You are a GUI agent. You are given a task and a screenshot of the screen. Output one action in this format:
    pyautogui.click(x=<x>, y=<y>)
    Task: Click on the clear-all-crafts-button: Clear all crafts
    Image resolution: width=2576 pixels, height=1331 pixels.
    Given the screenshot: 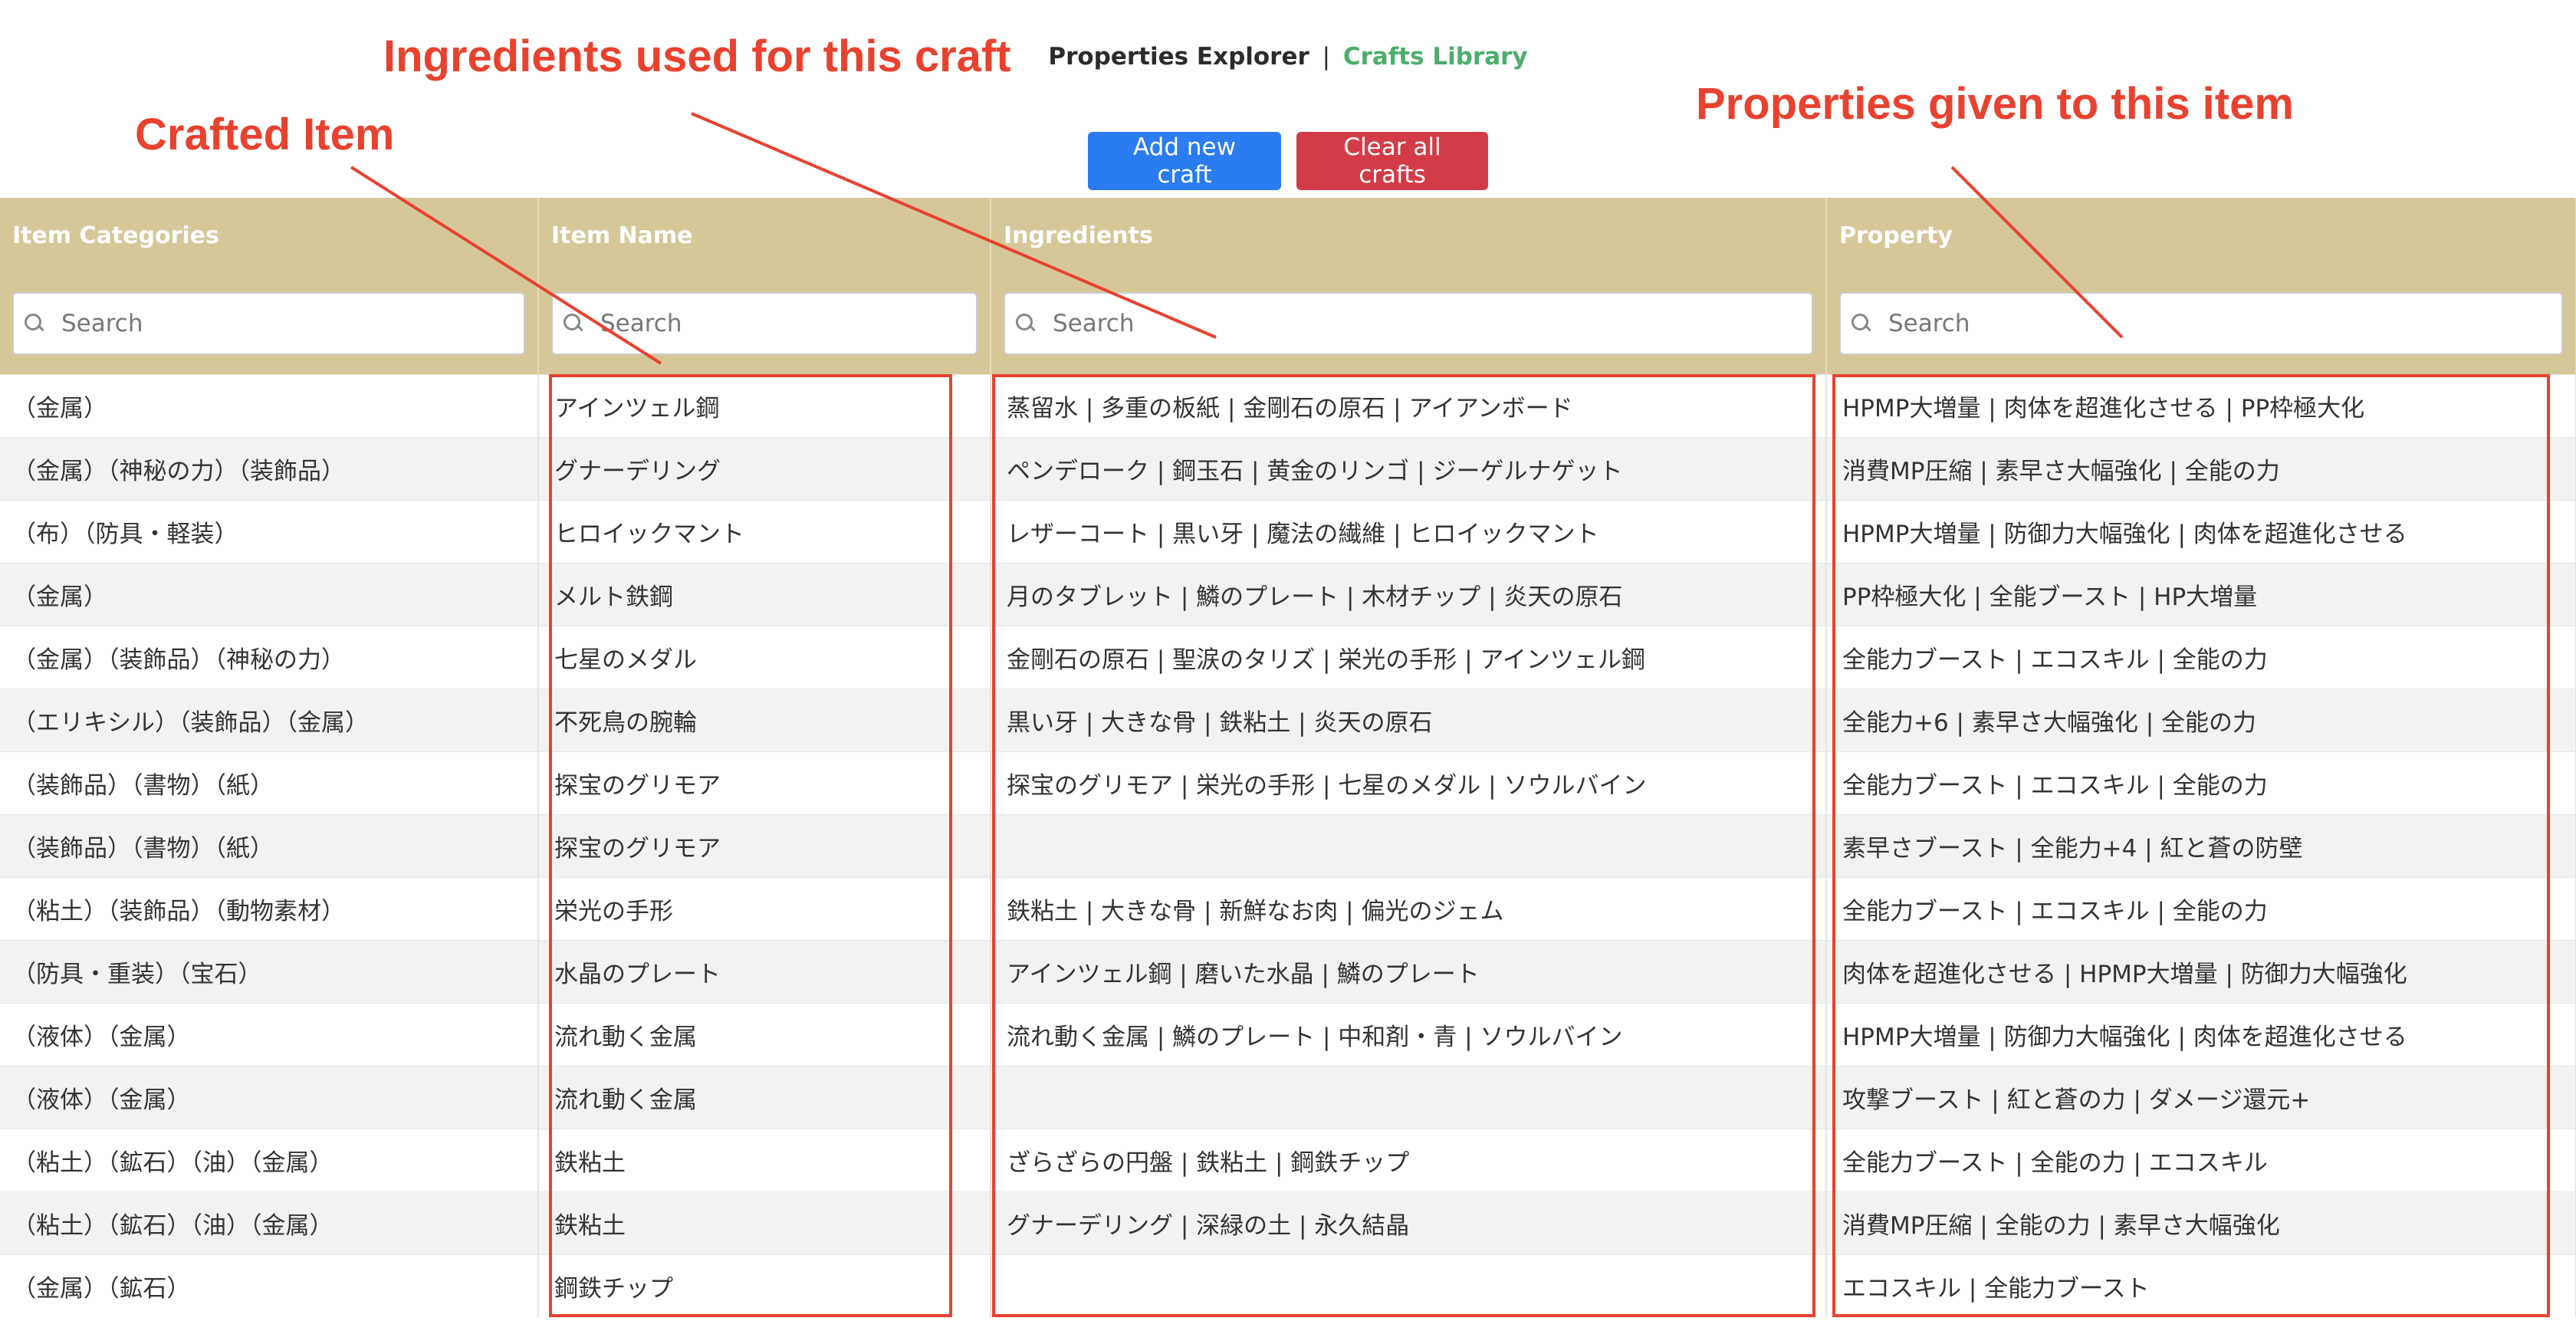 What is the action you would take?
    pyautogui.click(x=1392, y=161)
    